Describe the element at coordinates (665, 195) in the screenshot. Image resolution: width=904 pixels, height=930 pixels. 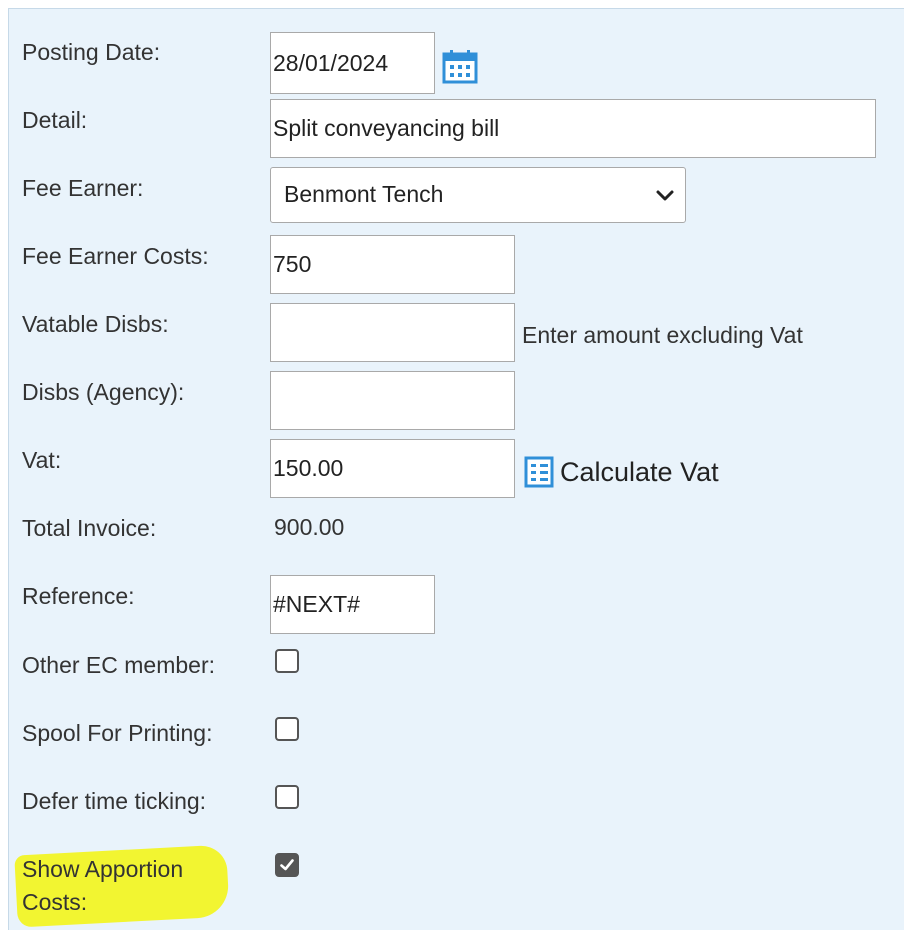
I see `chevron-down-icon` at that location.